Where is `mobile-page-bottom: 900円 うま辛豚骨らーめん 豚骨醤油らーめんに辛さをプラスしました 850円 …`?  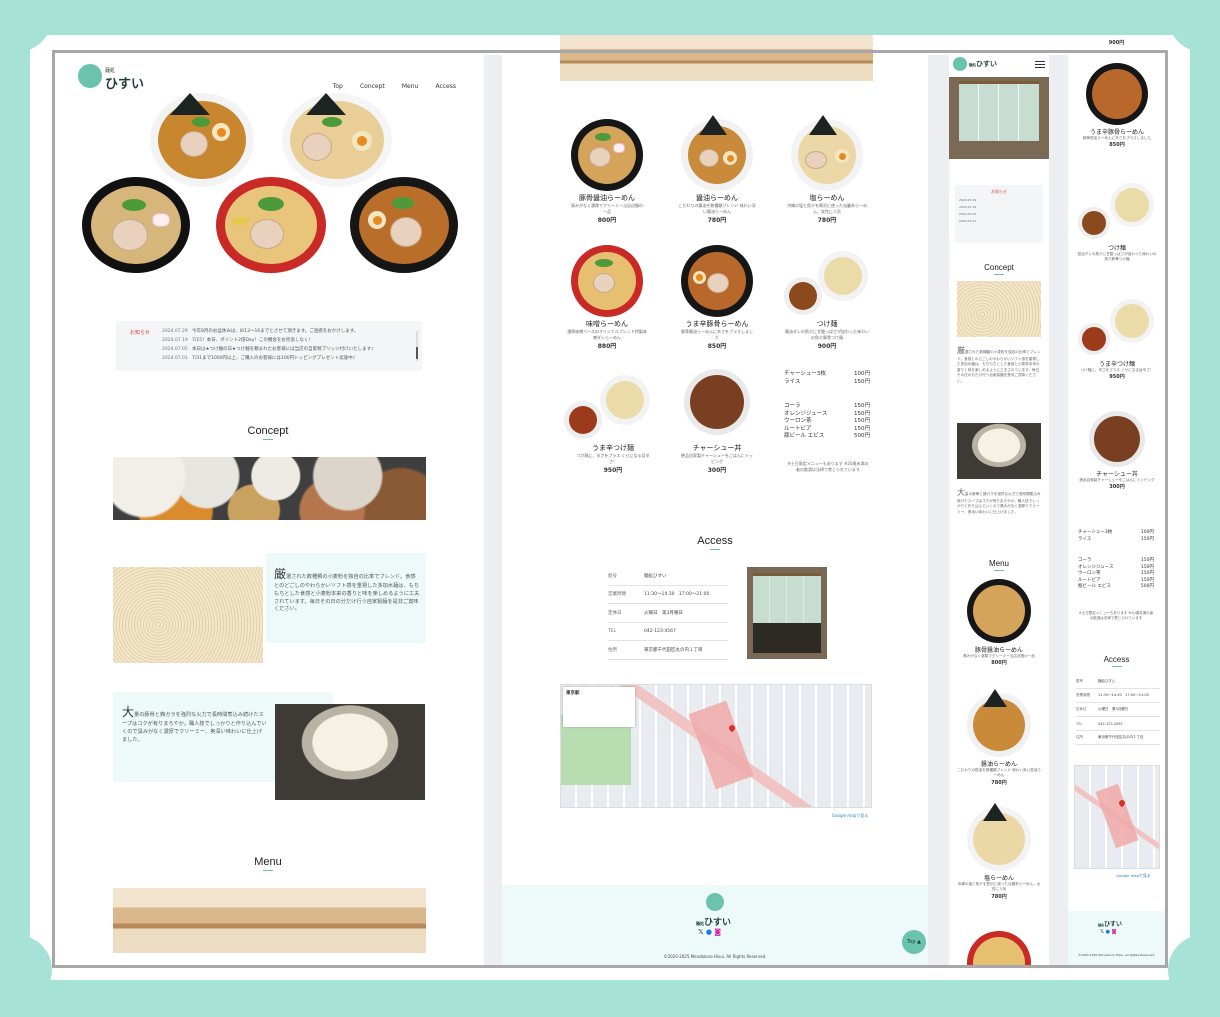
mobile-page-bottom: 900円 うま辛豚骨らーめん 豚骨醤油らーめんに辛さをプラスしました 850円 … is located at coordinates (1116, 501).